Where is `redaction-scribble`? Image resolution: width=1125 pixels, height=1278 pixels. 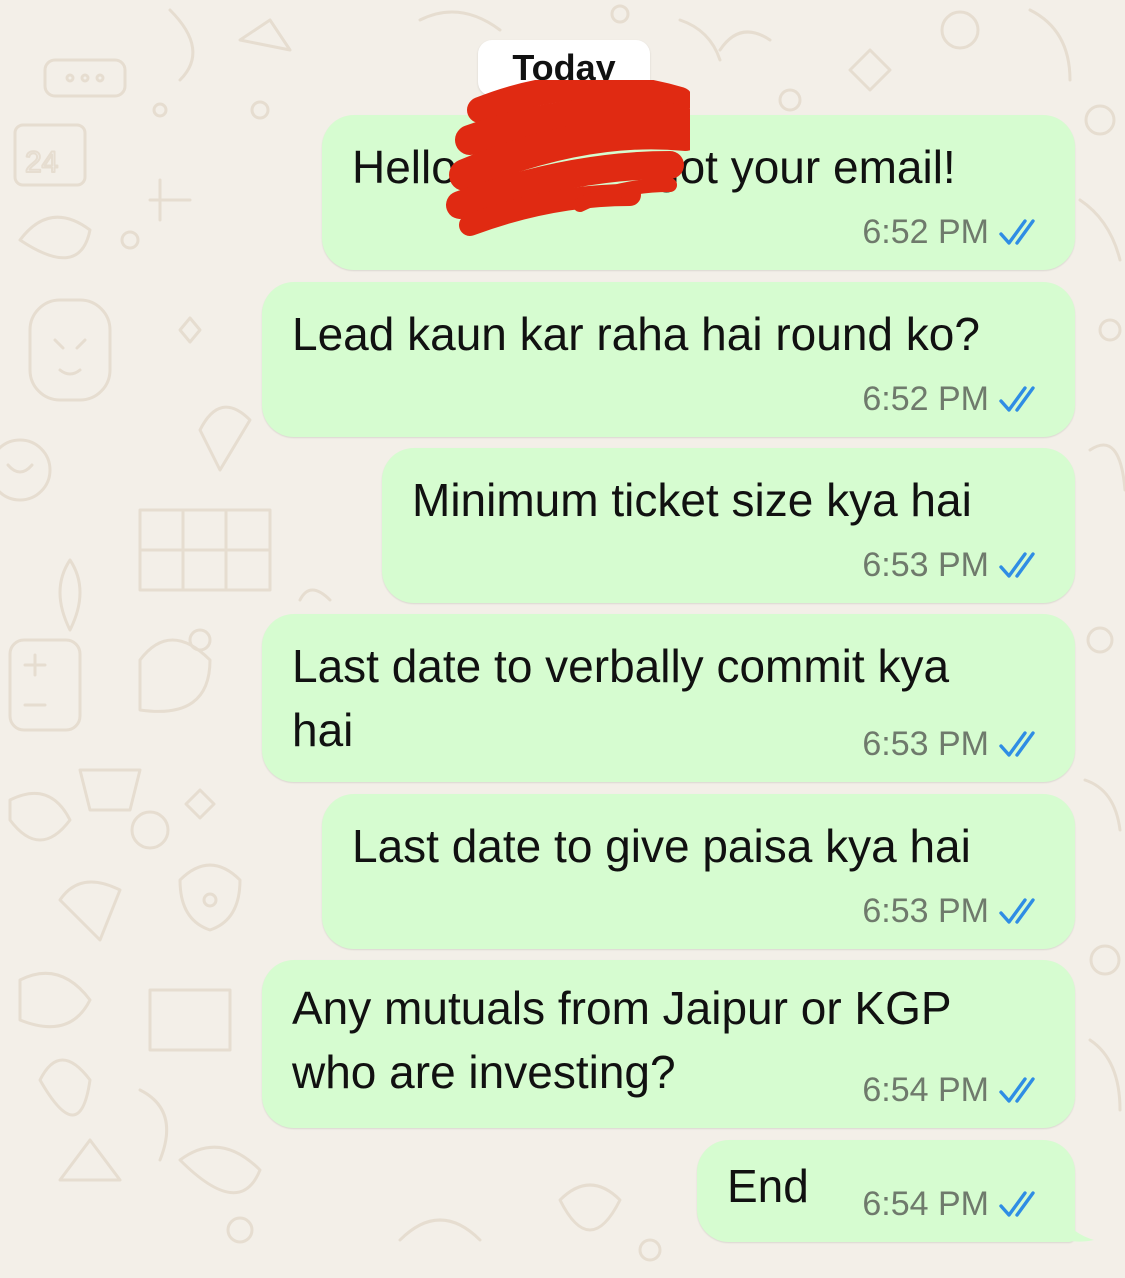
redaction-scribble is located at coordinates (568, 158).